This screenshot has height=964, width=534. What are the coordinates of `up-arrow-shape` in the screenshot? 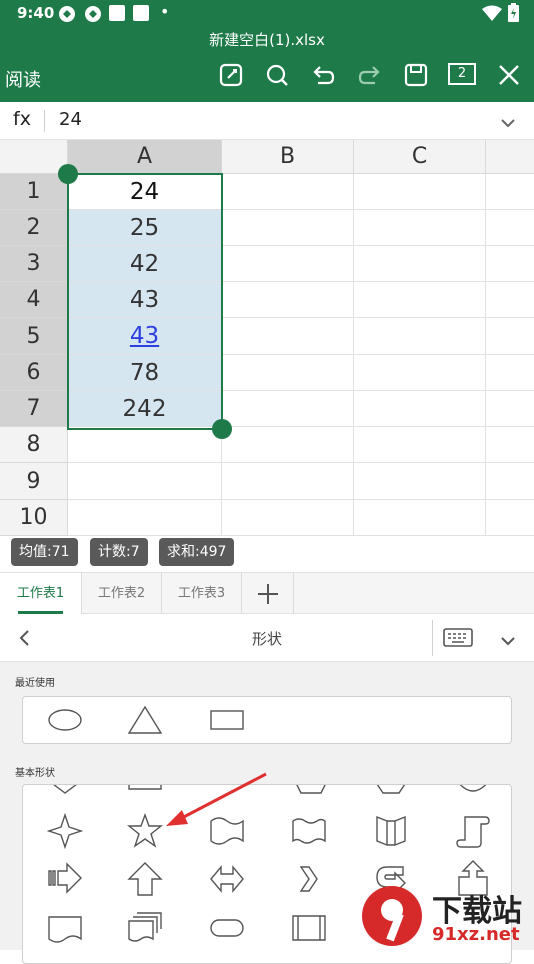 It's located at (145, 879).